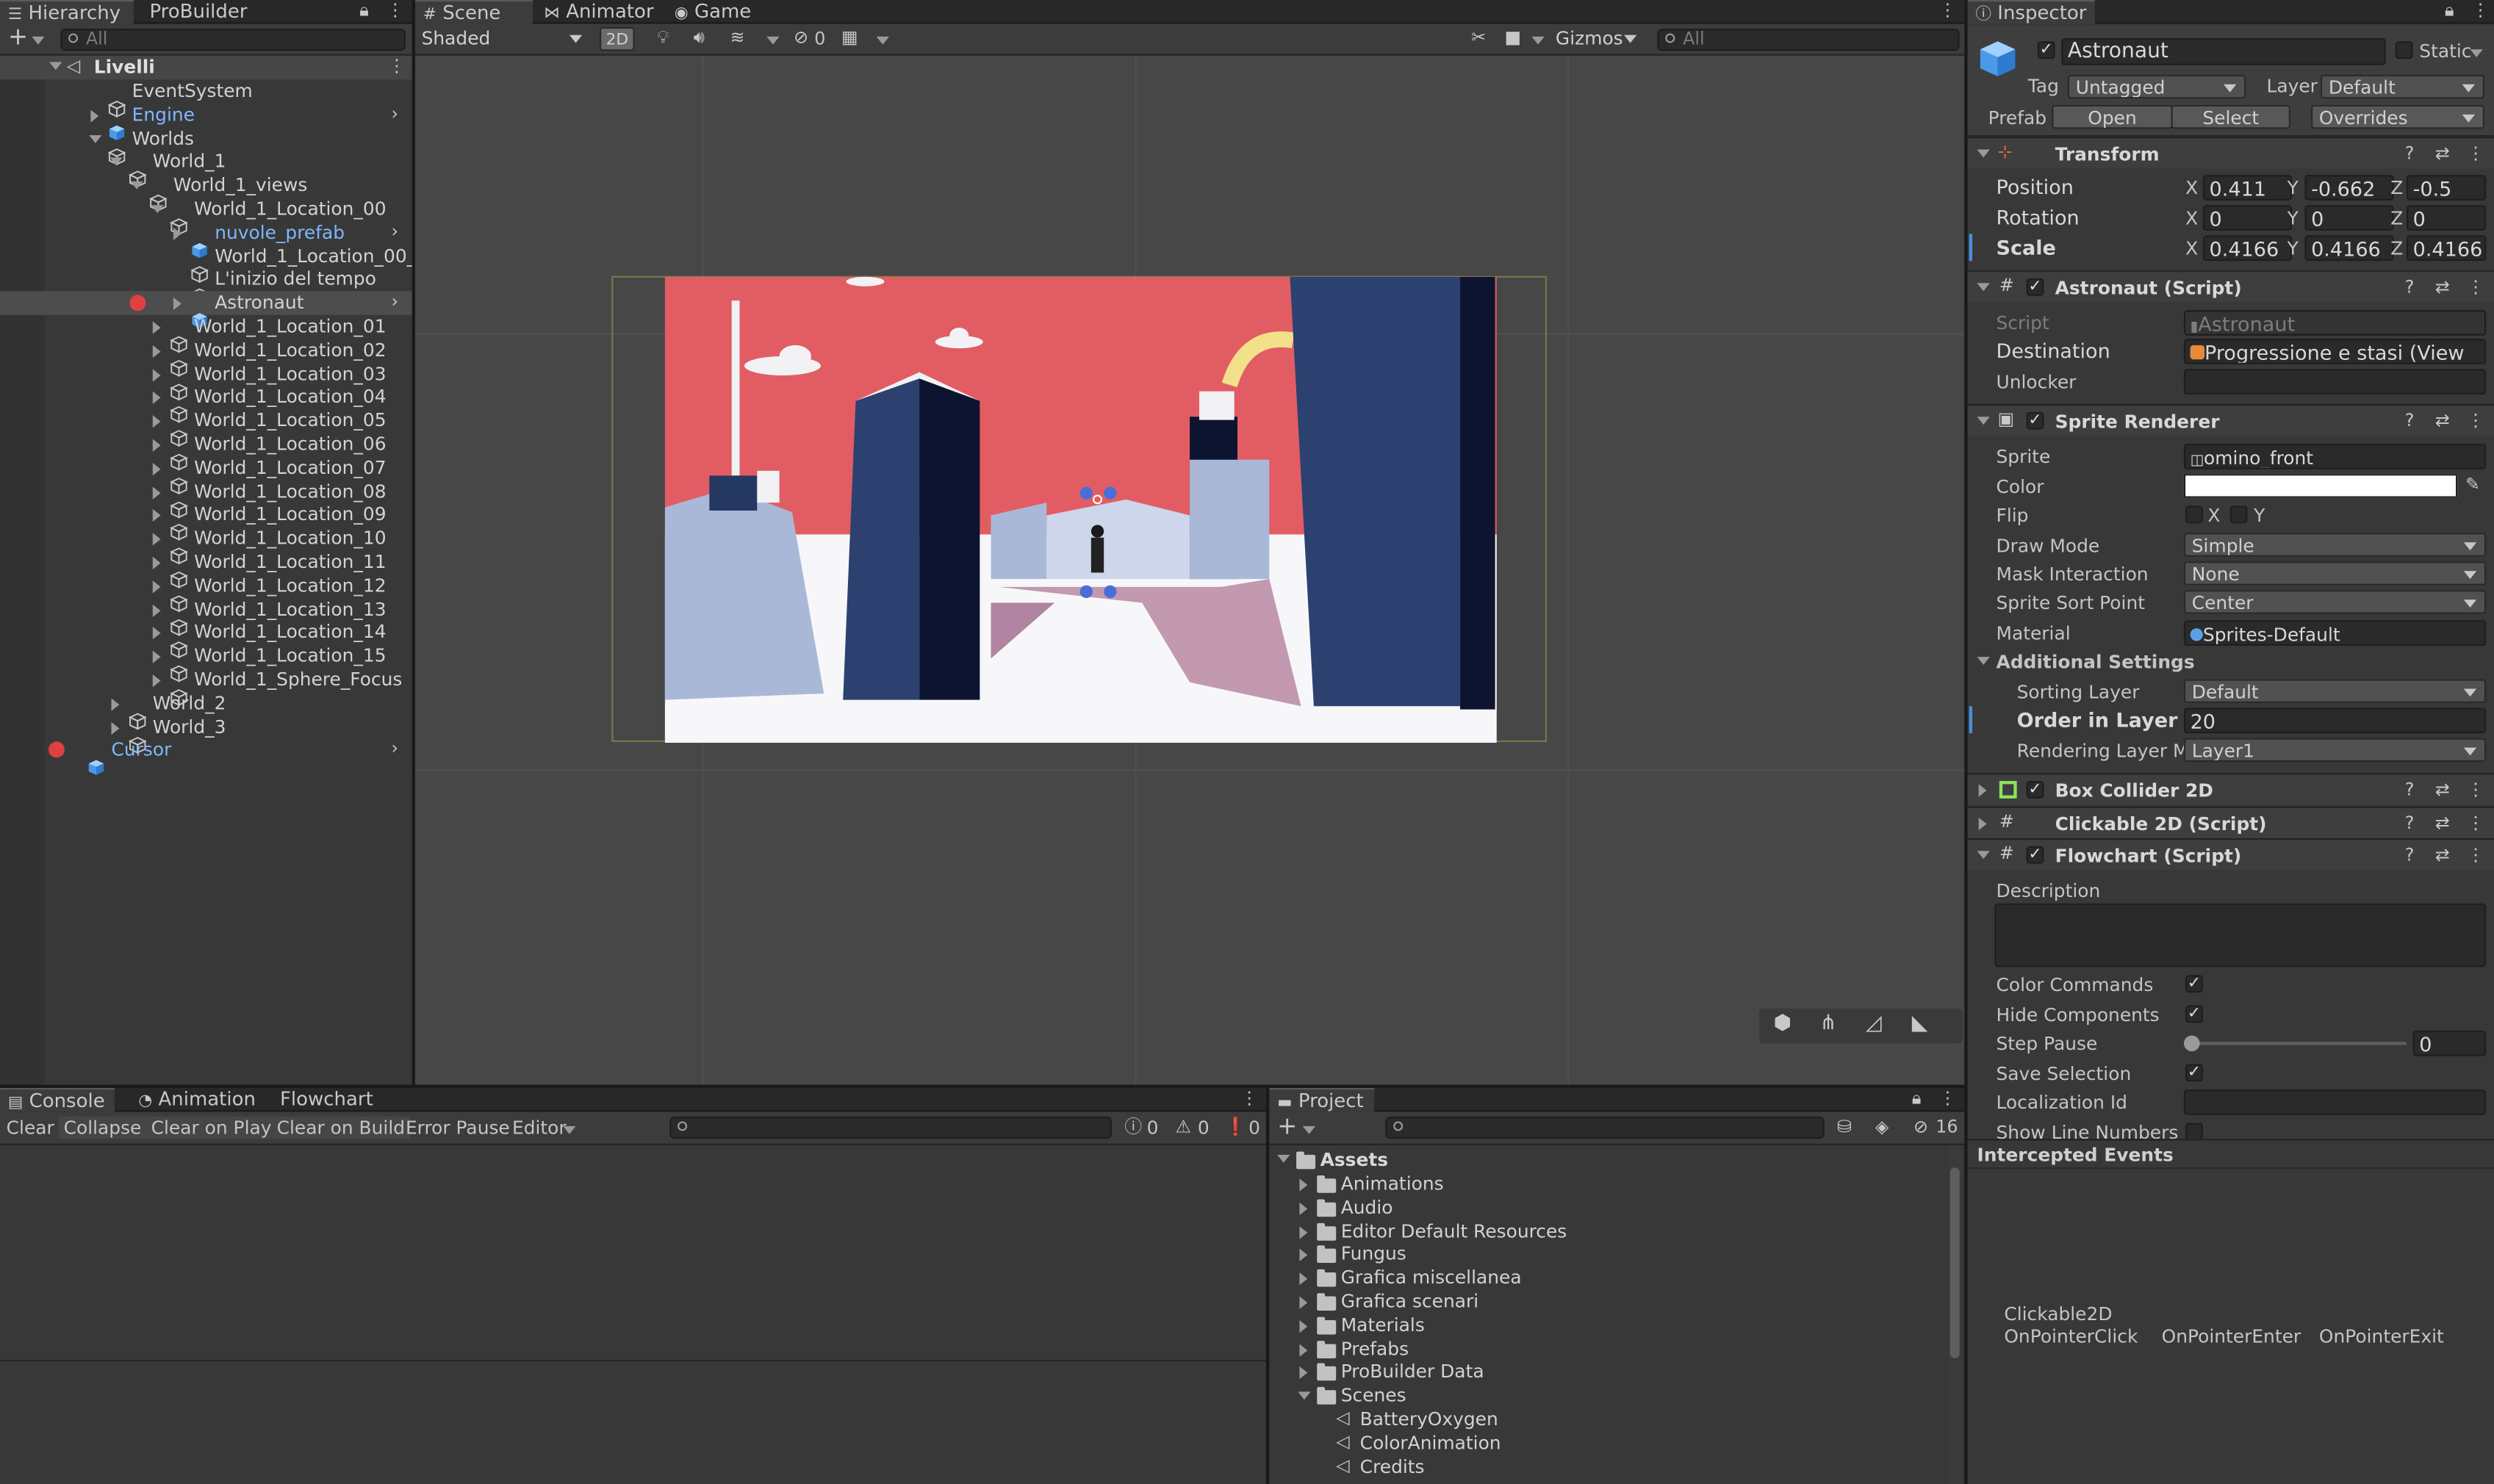 Image resolution: width=2494 pixels, height=1484 pixels. Describe the element at coordinates (1616, 1372) in the screenshot. I see `project-folder-row: ProBuilder Data` at that location.